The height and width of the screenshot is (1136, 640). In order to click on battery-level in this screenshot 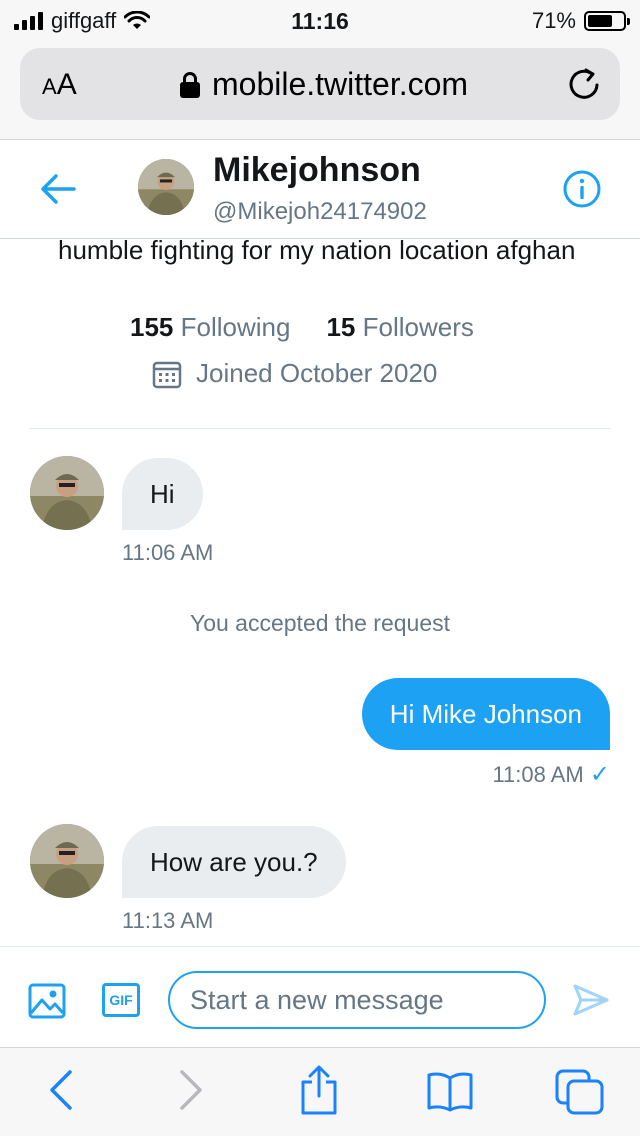, I will do `click(600, 21)`.